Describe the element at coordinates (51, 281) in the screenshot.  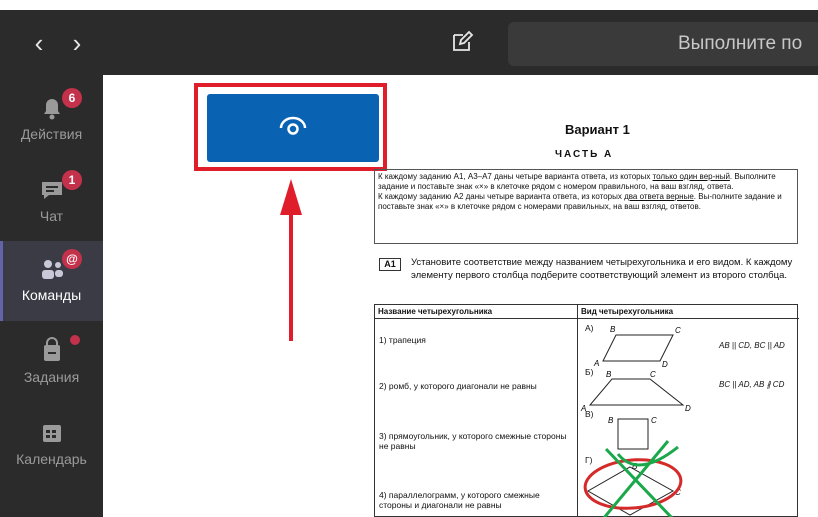
I see `rail-item-teams: @ Команды` at that location.